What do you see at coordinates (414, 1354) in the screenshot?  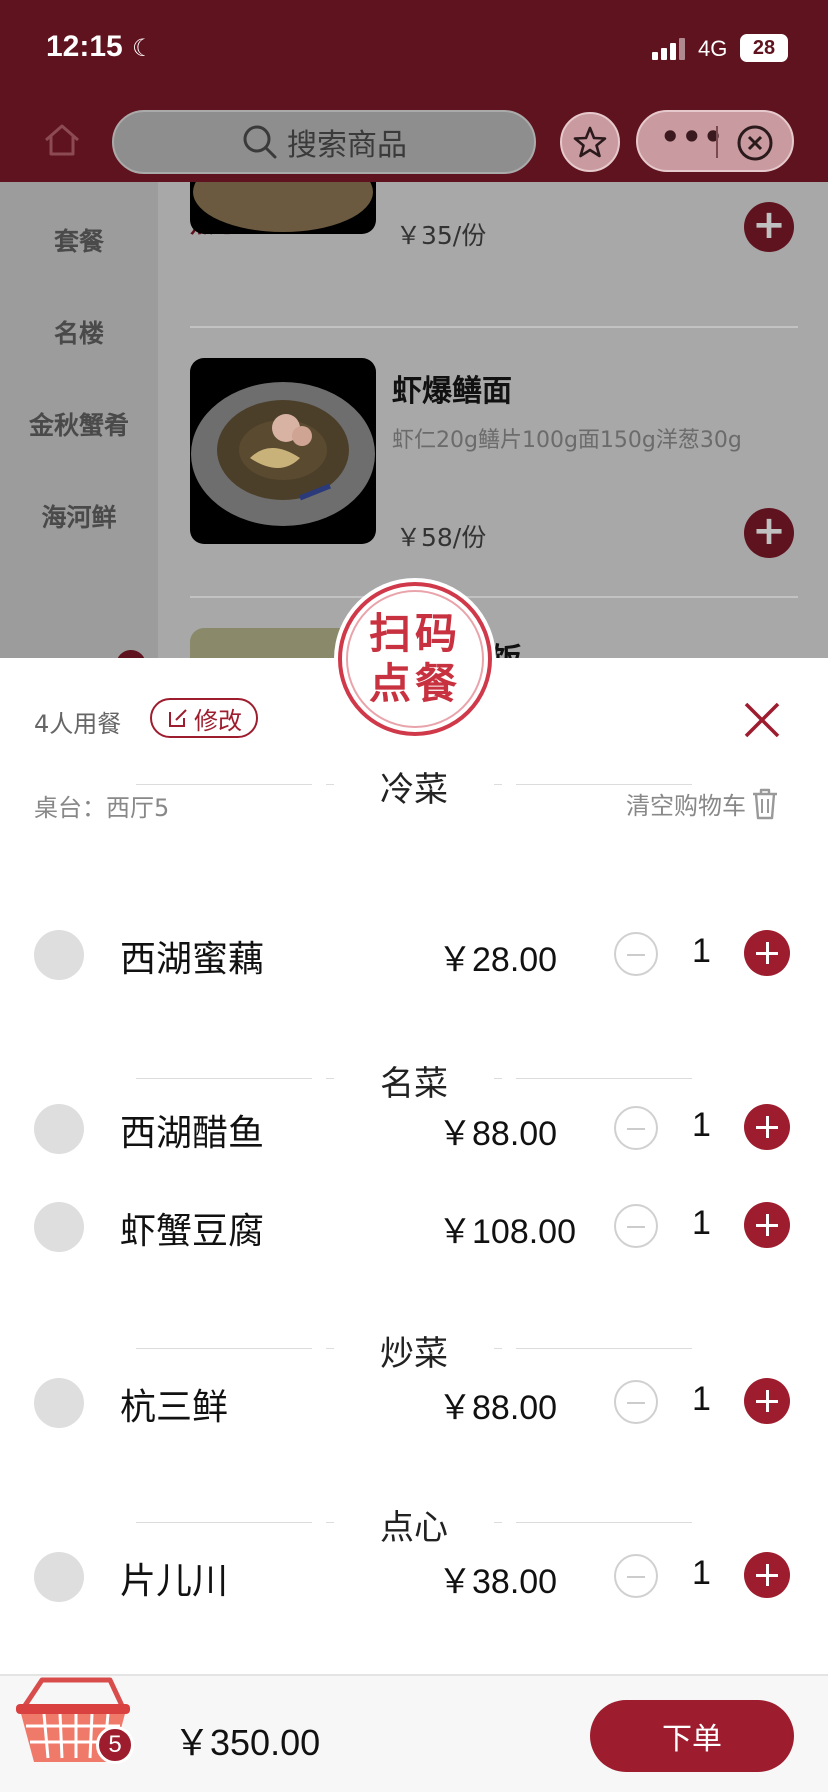 I see `cart-section-title: 炒菜` at bounding box center [414, 1354].